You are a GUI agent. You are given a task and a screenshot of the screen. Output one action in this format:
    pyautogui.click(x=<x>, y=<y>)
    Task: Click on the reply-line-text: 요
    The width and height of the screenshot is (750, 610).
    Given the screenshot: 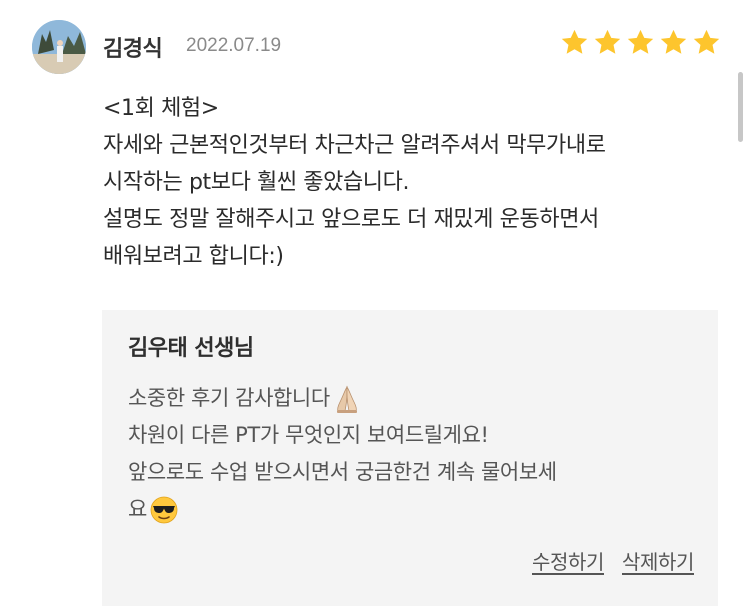 What is the action you would take?
    pyautogui.click(x=137, y=509)
    